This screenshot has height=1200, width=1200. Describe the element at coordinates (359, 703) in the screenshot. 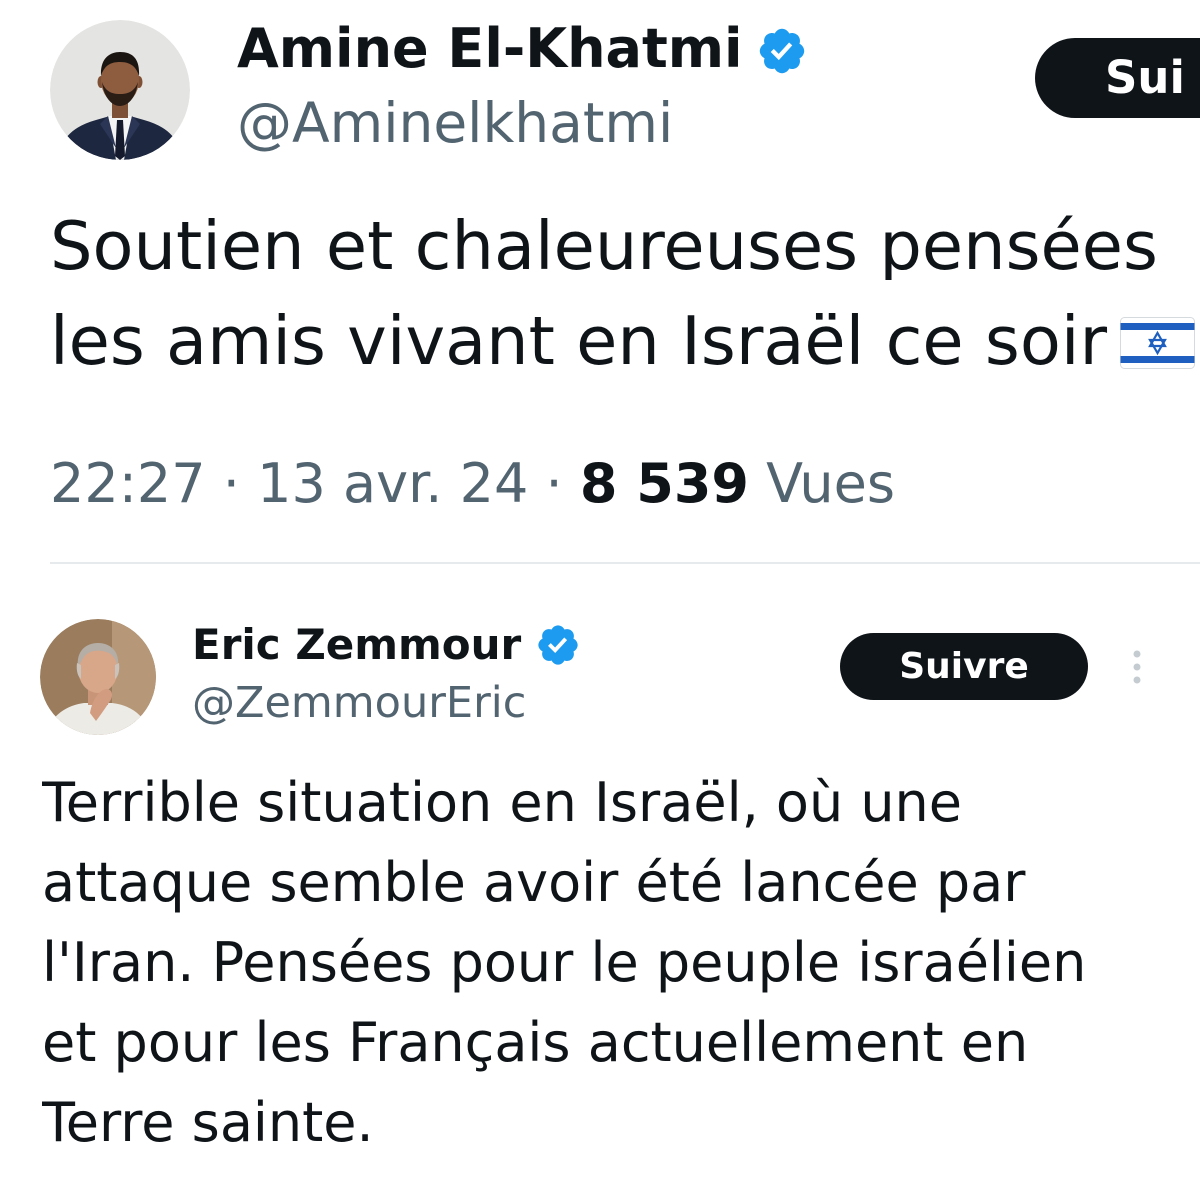

I see `author-handle: @ZemmourEric` at that location.